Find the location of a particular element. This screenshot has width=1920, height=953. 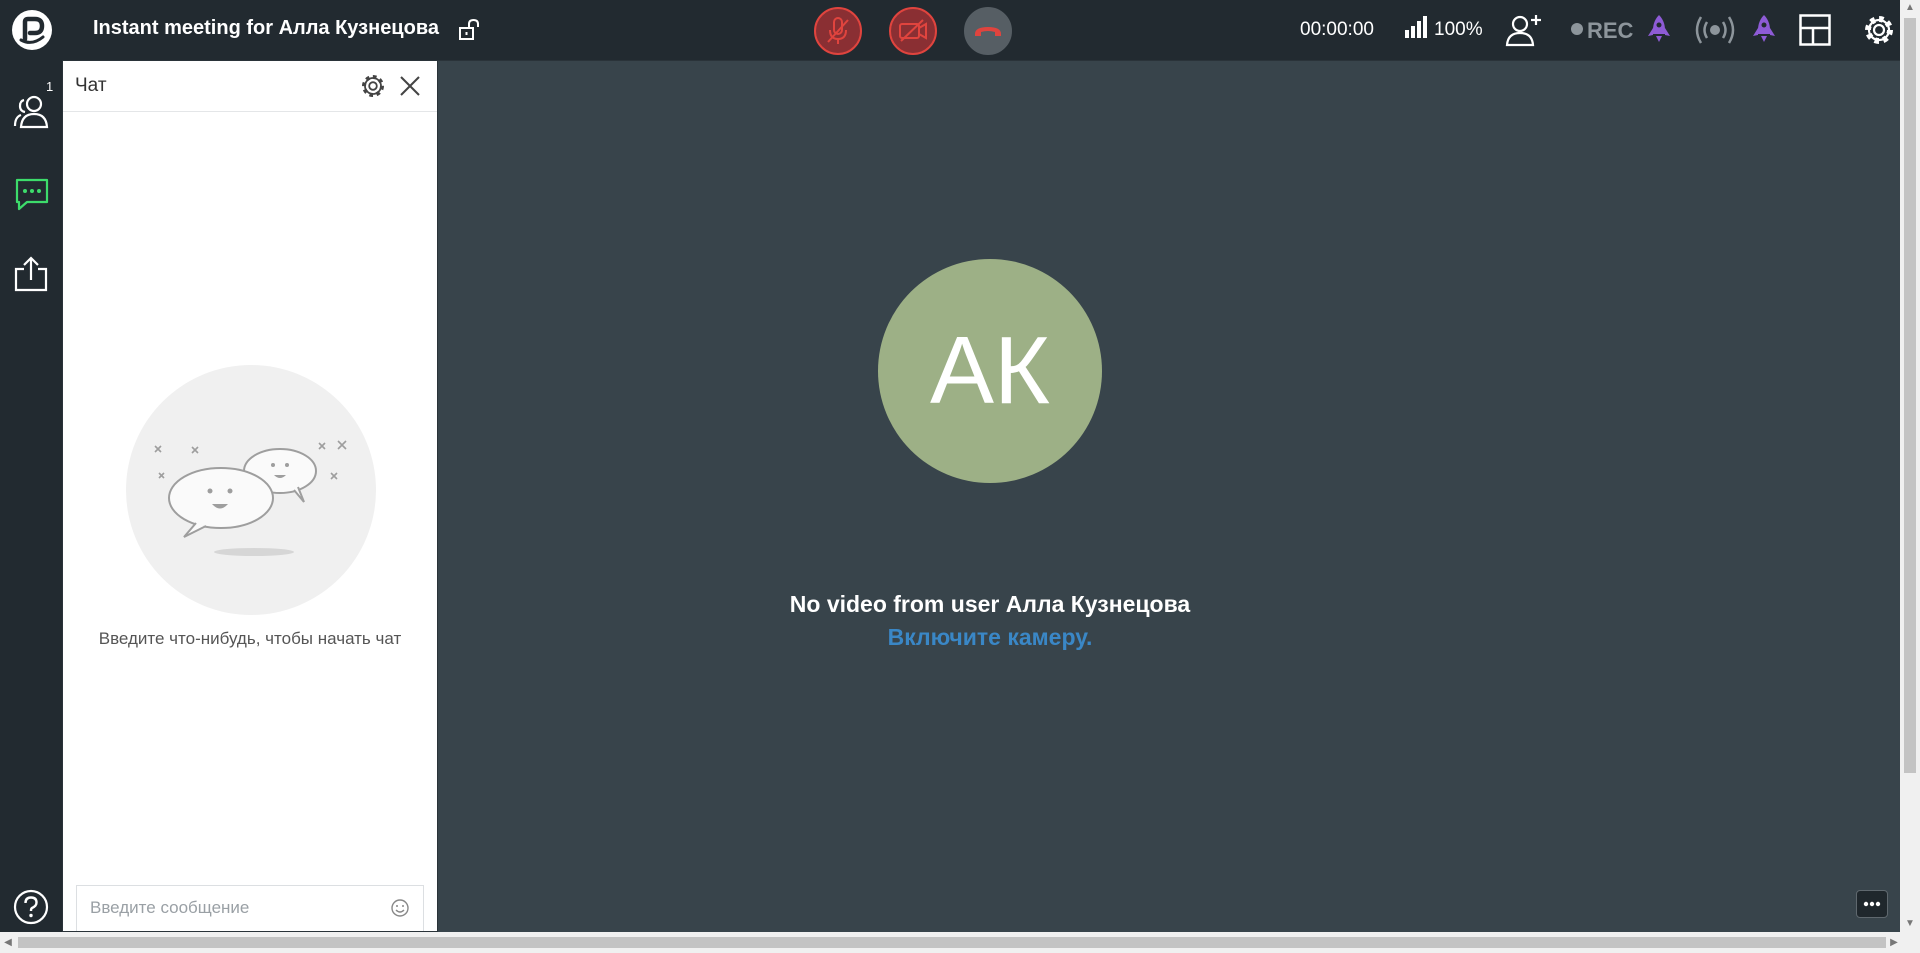

chat-title: Чат is located at coordinates (91, 85).